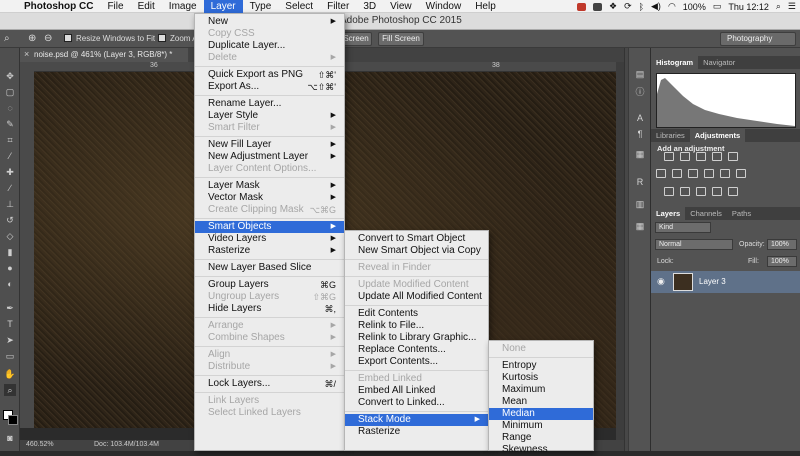 Image resolution: width=800 pixels, height=456 pixels. I want to click on vibrance-icon, so click(733, 156).